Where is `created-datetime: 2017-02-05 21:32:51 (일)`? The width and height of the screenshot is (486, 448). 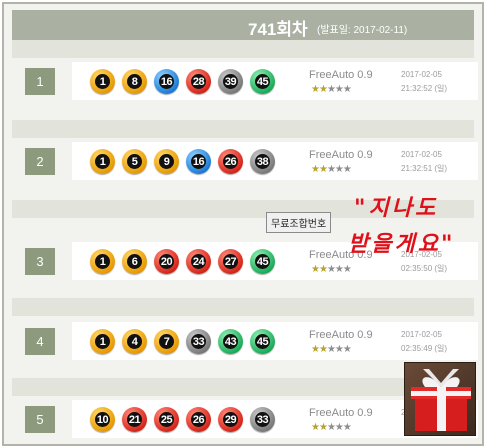
created-datetime: 2017-02-05 21:32:51 (일) is located at coordinates (424, 162).